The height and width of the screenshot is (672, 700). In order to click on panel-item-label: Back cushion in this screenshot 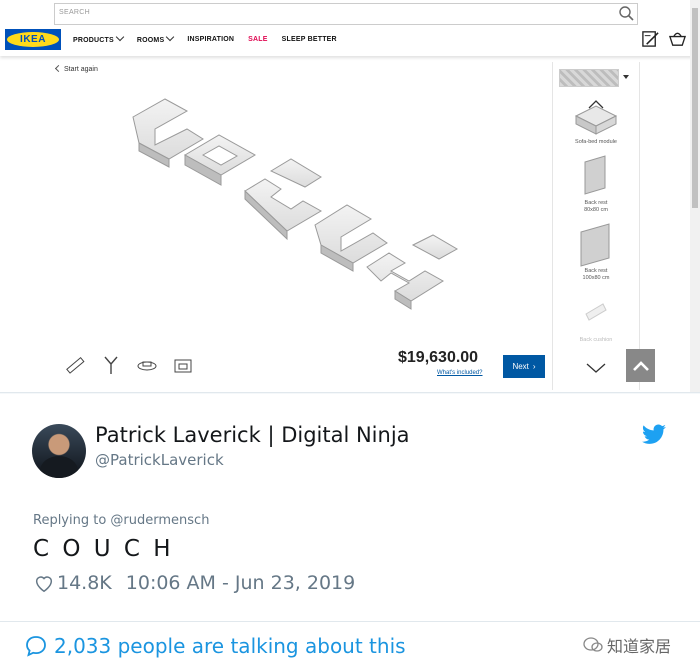, I will do `click(596, 340)`.